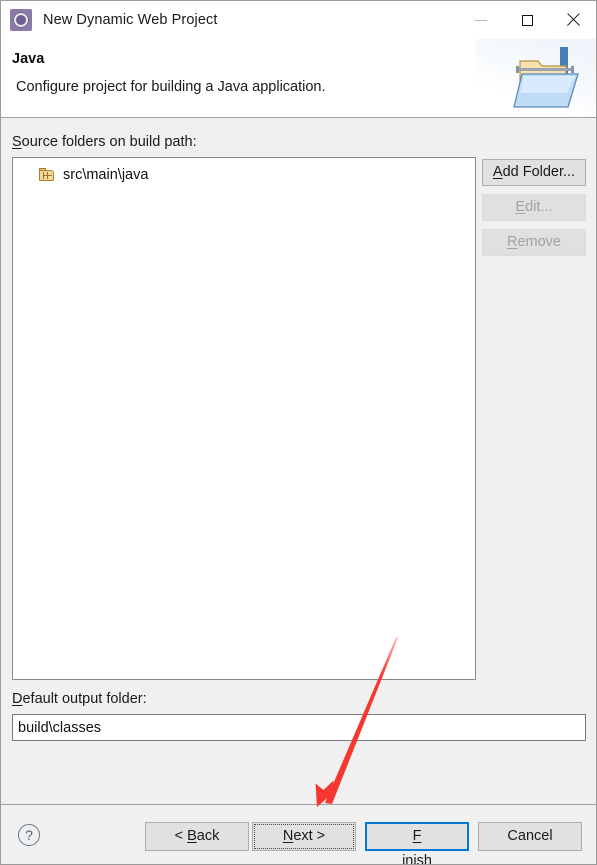 This screenshot has width=597, height=865. I want to click on remove-mnemonic: R, so click(512, 242).